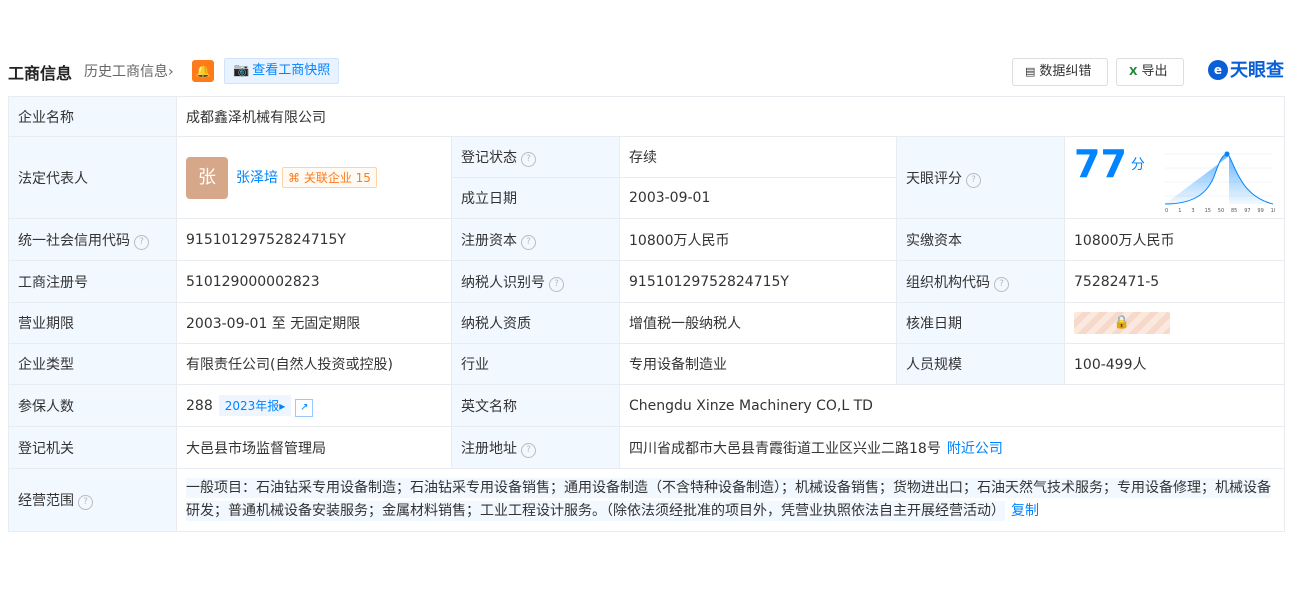 The height and width of the screenshot is (595, 1299). What do you see at coordinates (758, 364) in the screenshot?
I see `industry-value: 专用设备制造业` at bounding box center [758, 364].